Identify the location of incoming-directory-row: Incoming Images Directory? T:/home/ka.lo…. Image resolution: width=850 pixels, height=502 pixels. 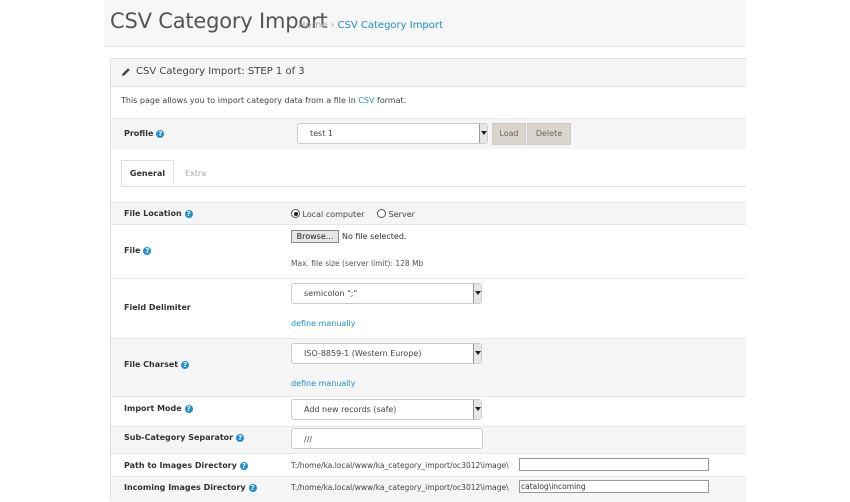
(428, 489).